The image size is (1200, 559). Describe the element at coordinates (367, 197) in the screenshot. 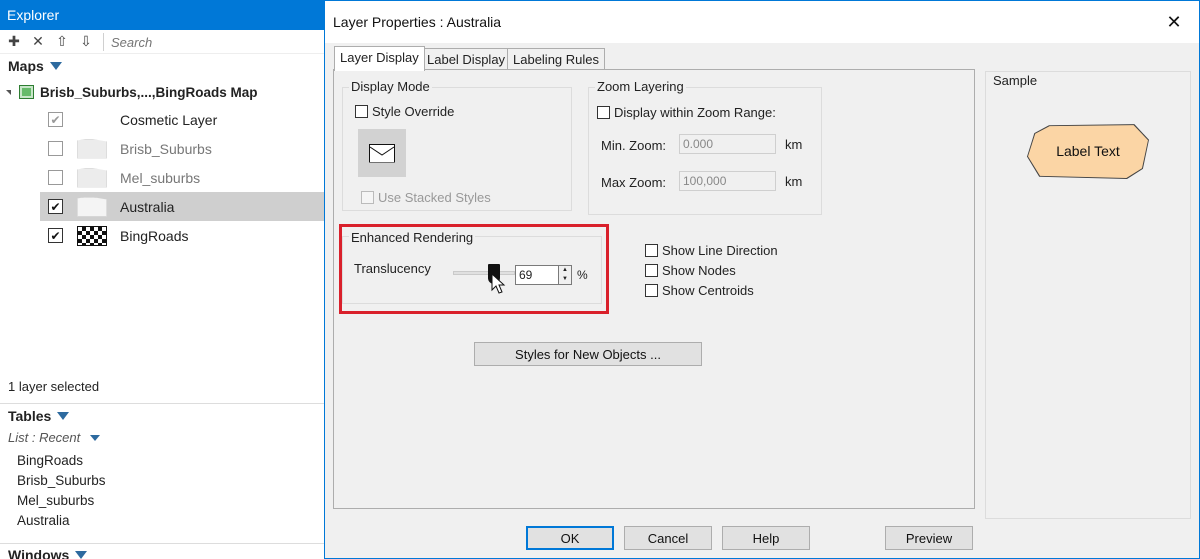

I see `use-stacked-styles-checkbox` at that location.